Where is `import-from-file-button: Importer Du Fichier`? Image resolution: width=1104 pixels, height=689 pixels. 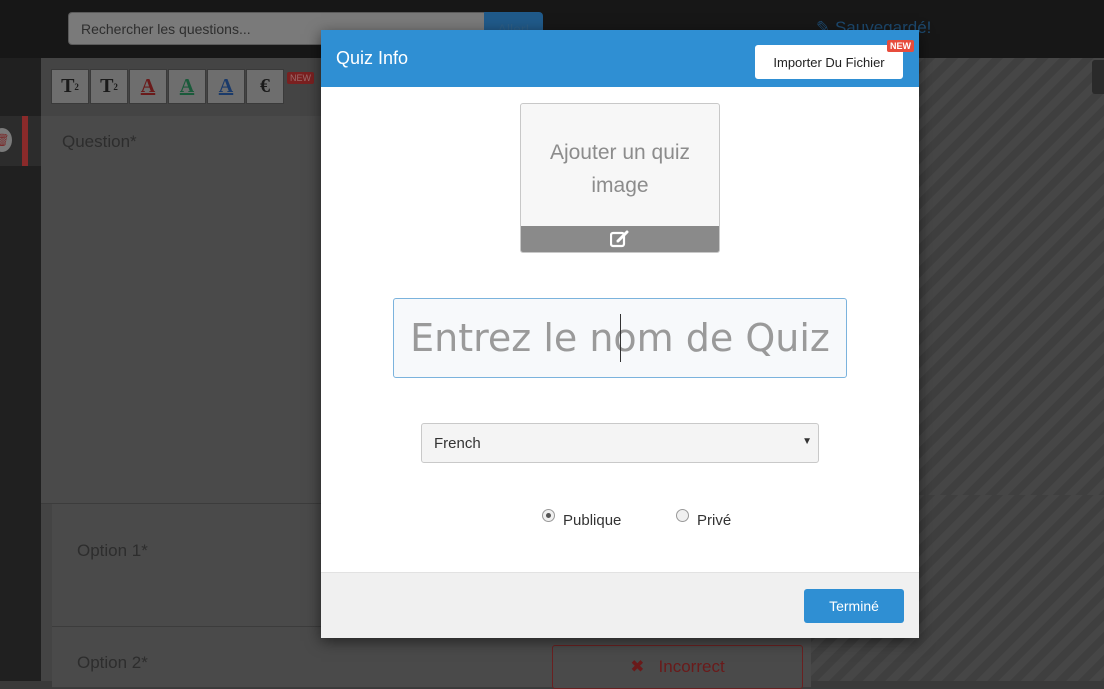 import-from-file-button: Importer Du Fichier is located at coordinates (829, 62).